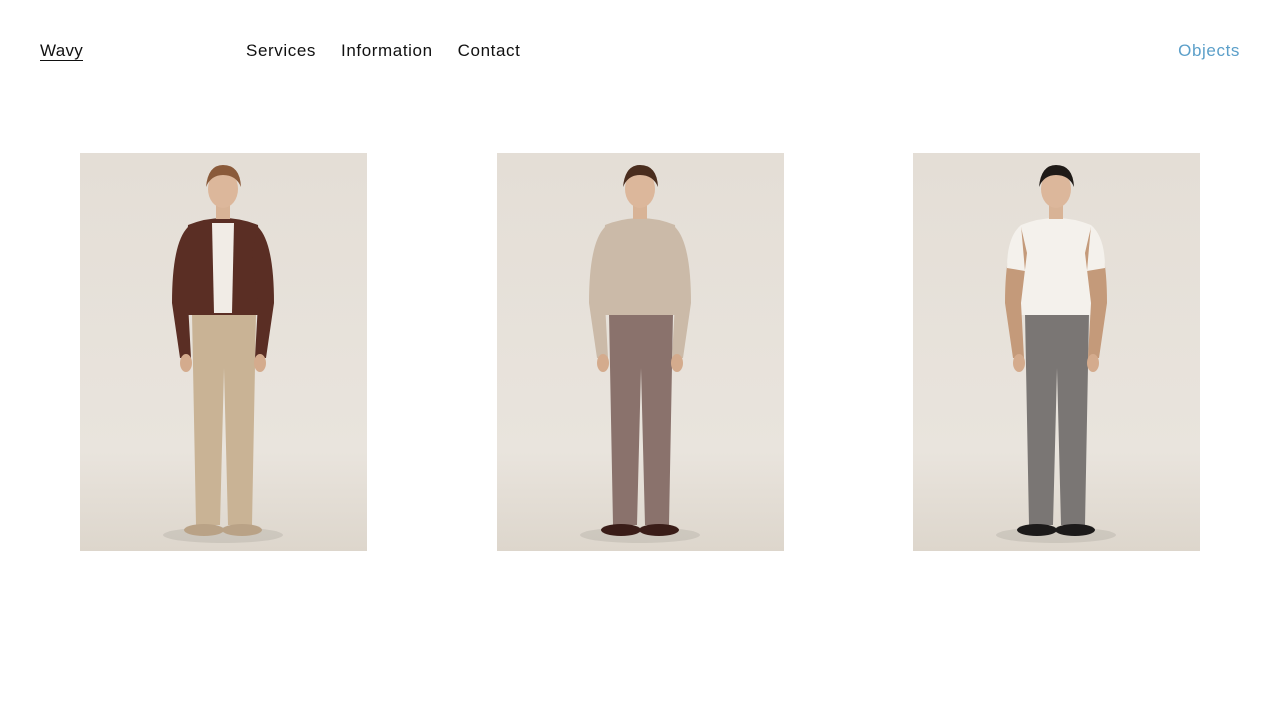 This screenshot has width=1280, height=704. What do you see at coordinates (387, 51) in the screenshot?
I see `nav-information: Information` at bounding box center [387, 51].